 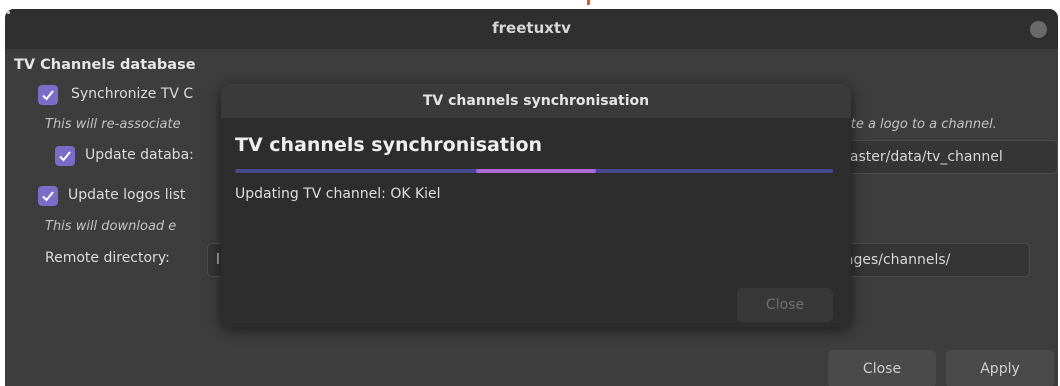 I want to click on reassociate-note: This will re-associate, so click(x=113, y=124).